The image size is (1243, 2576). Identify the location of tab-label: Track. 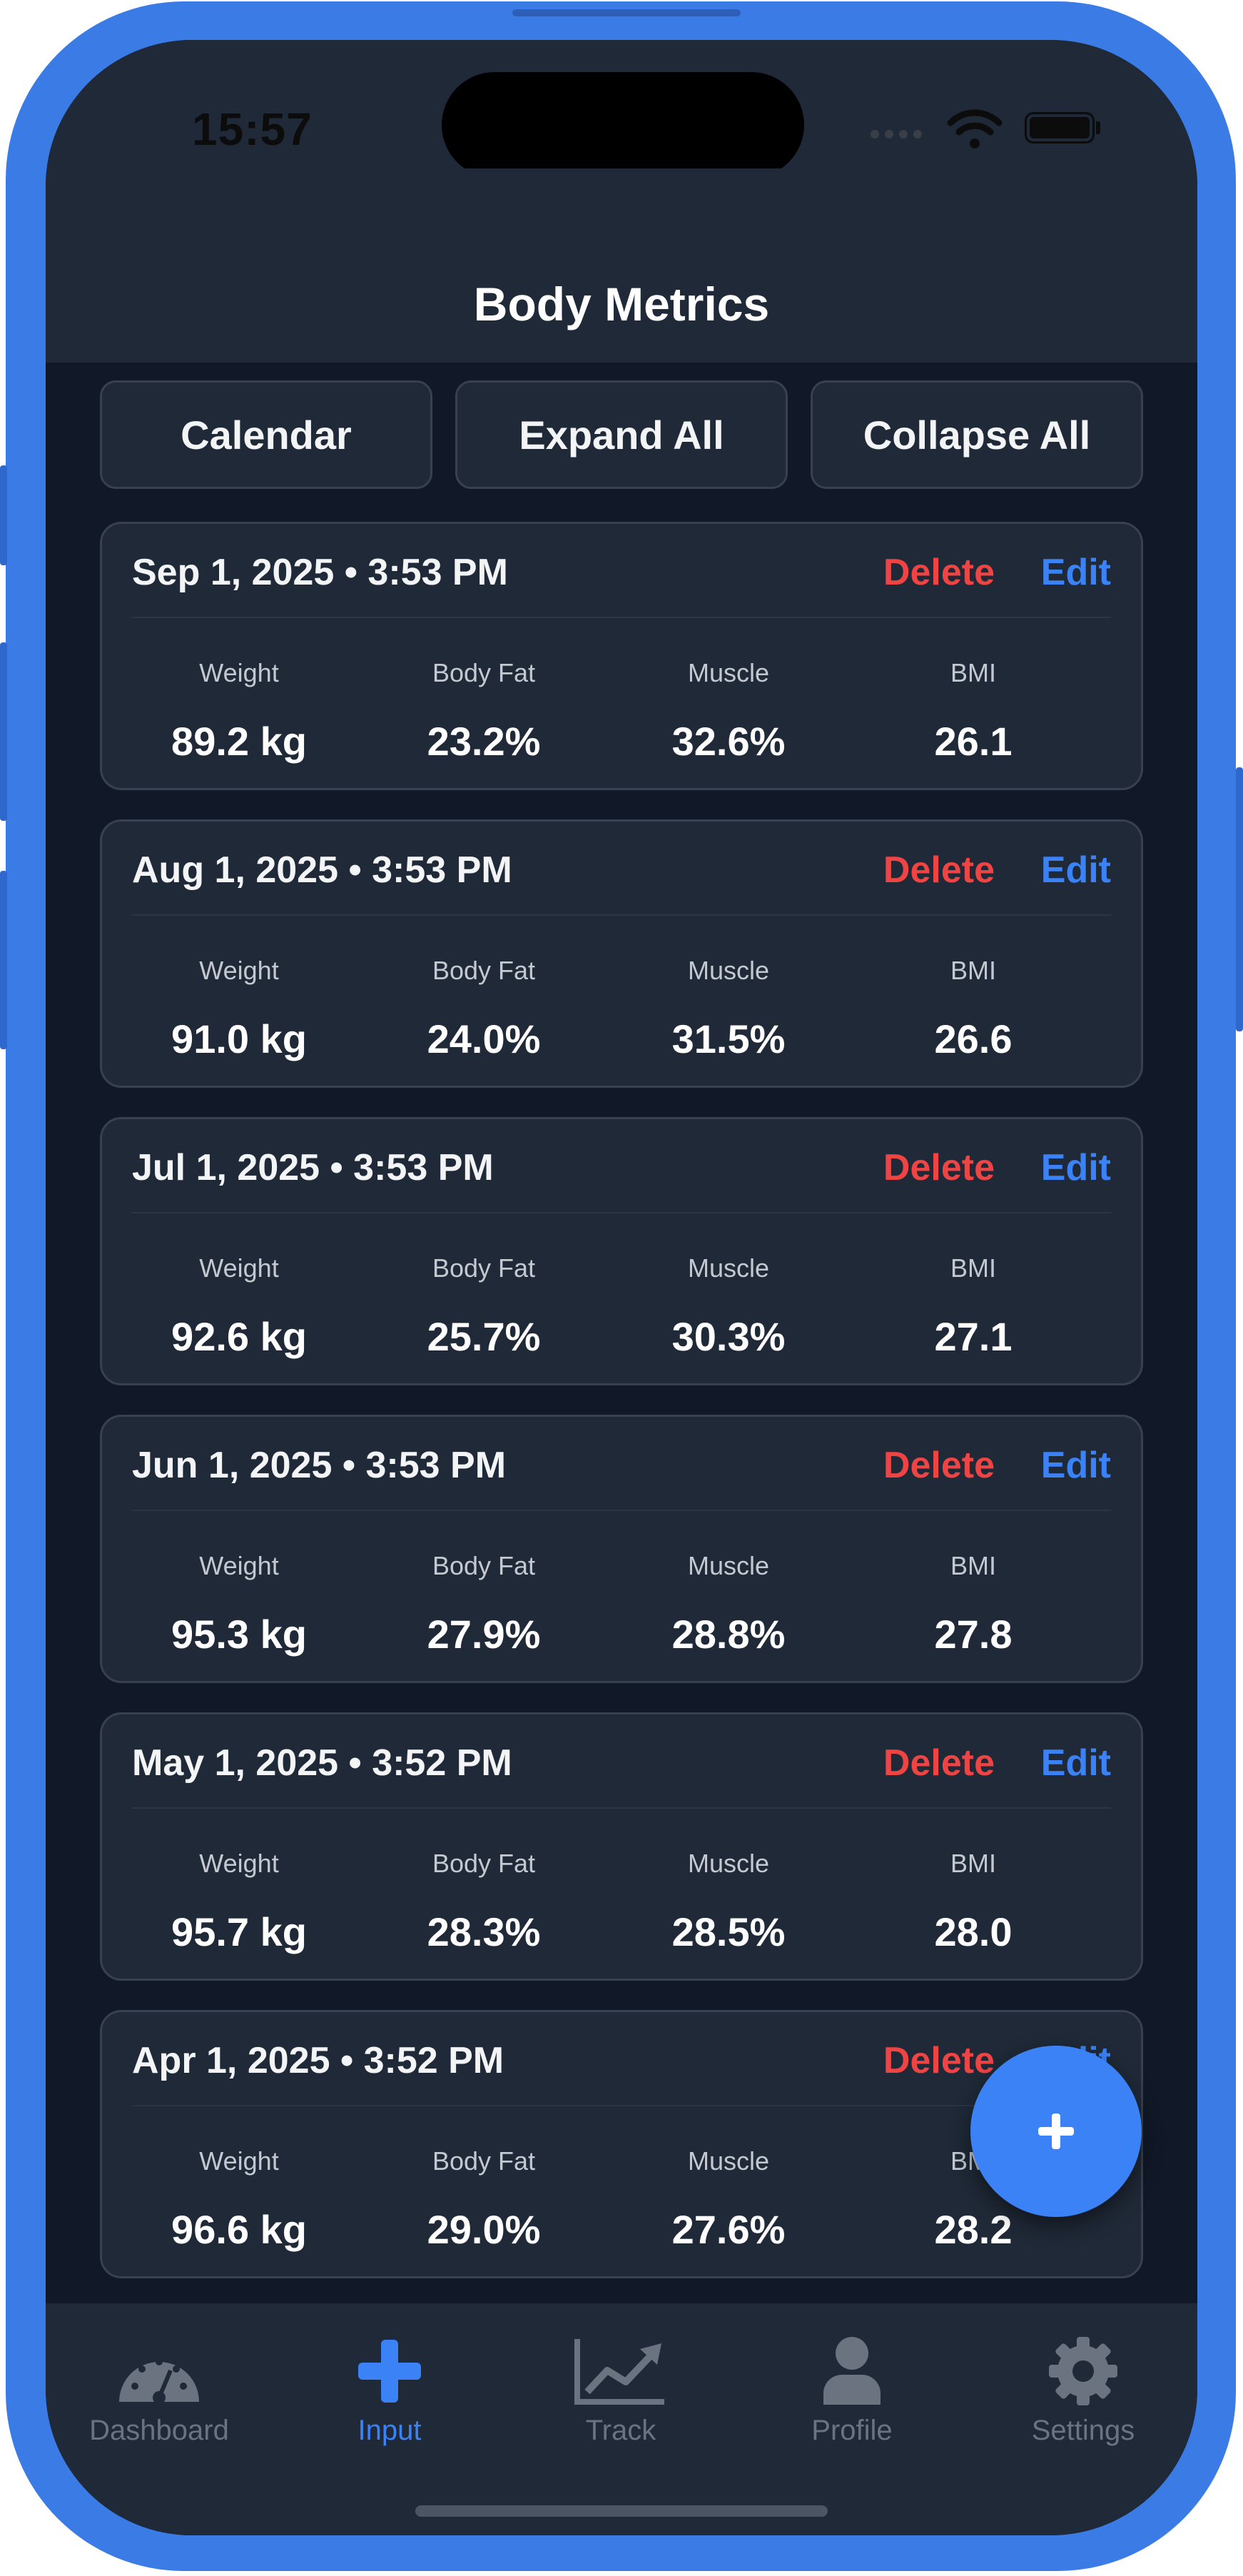
(620, 2430).